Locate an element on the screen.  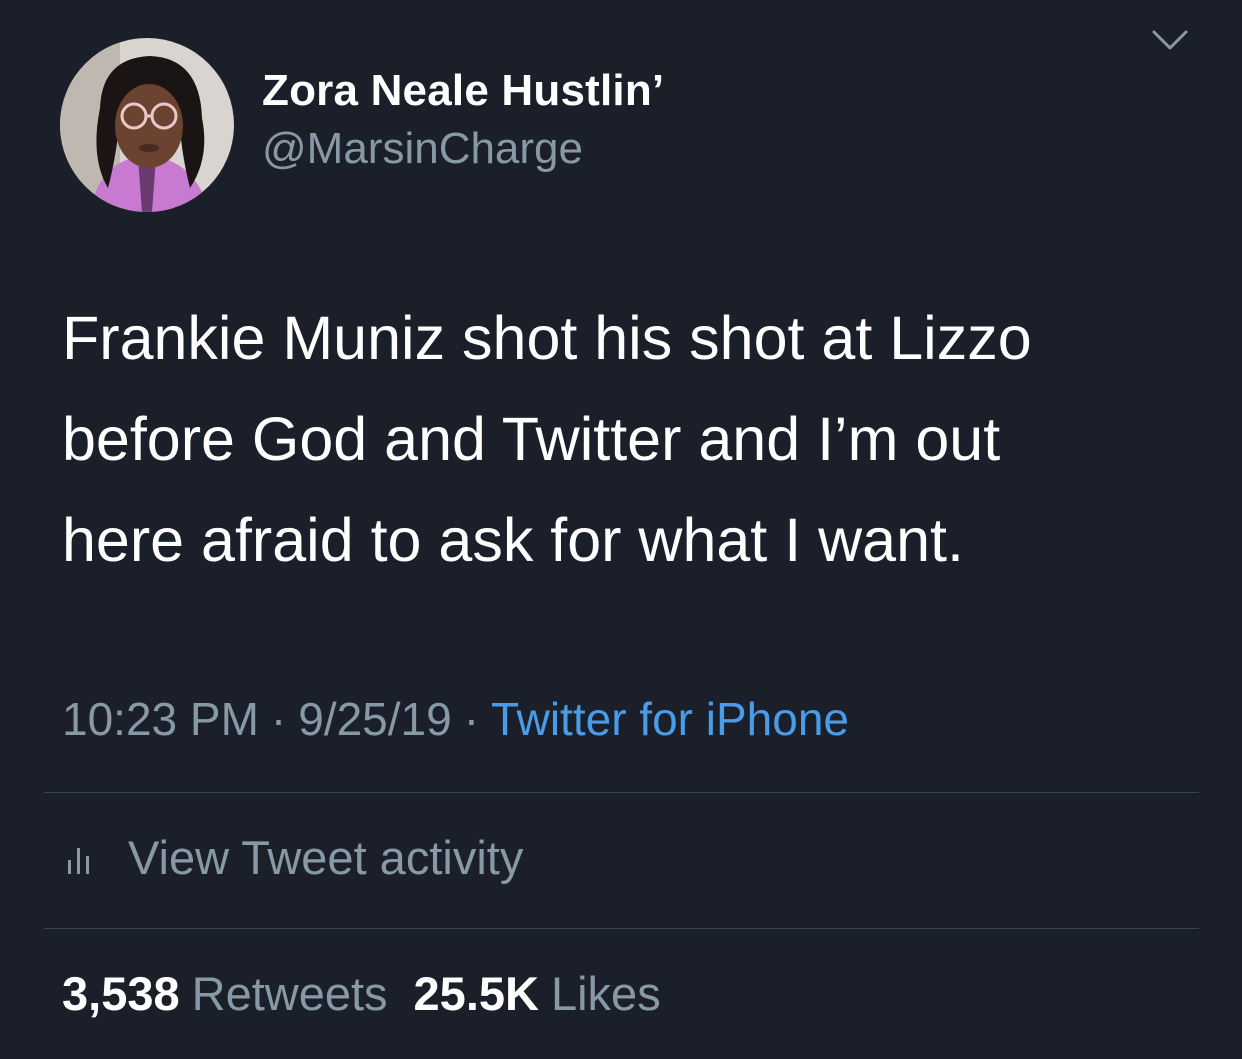
view-tweet-activity-button: View Tweet activity is located at coordinates (294, 857).